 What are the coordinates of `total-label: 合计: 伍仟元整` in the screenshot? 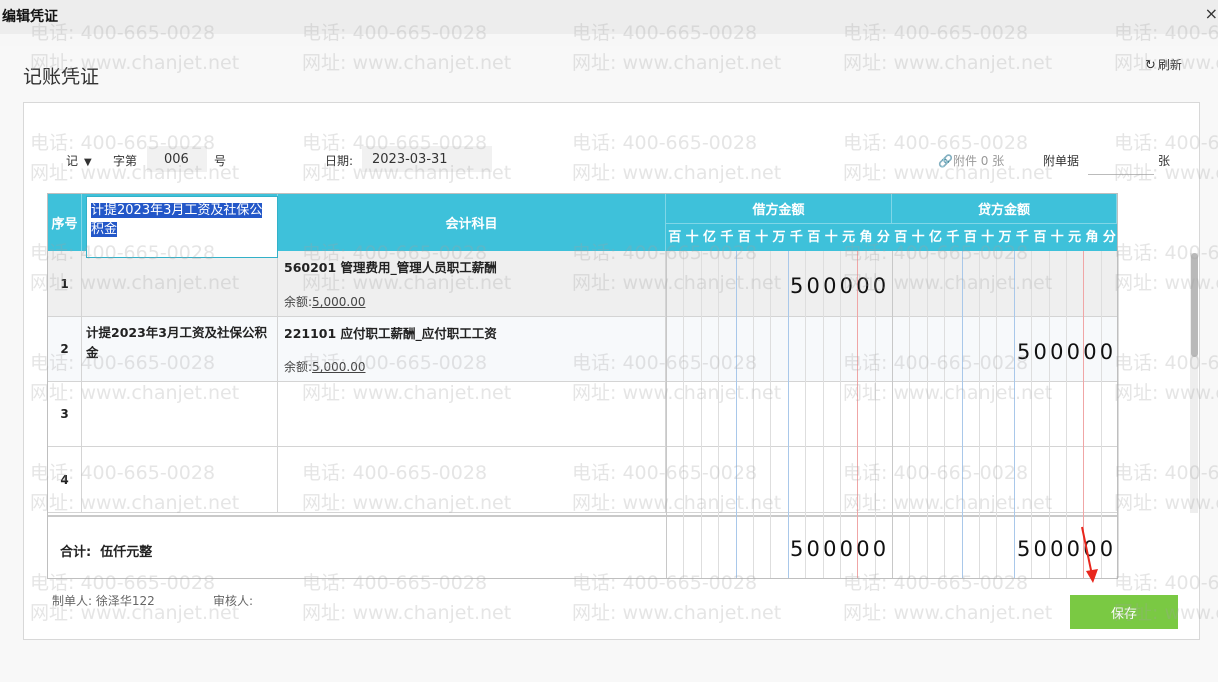 It's located at (106, 550).